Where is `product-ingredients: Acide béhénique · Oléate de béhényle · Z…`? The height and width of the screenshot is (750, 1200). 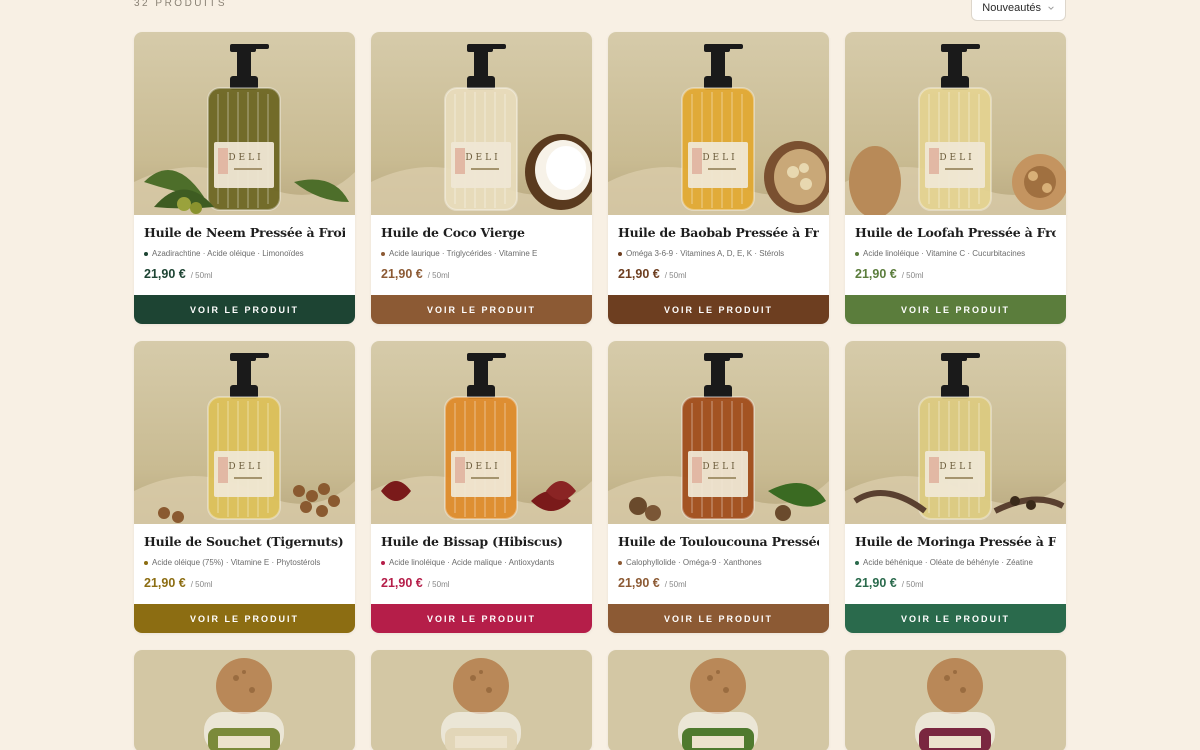
product-ingredients: Acide béhénique · Oléate de béhényle · Z… is located at coordinates (955, 562).